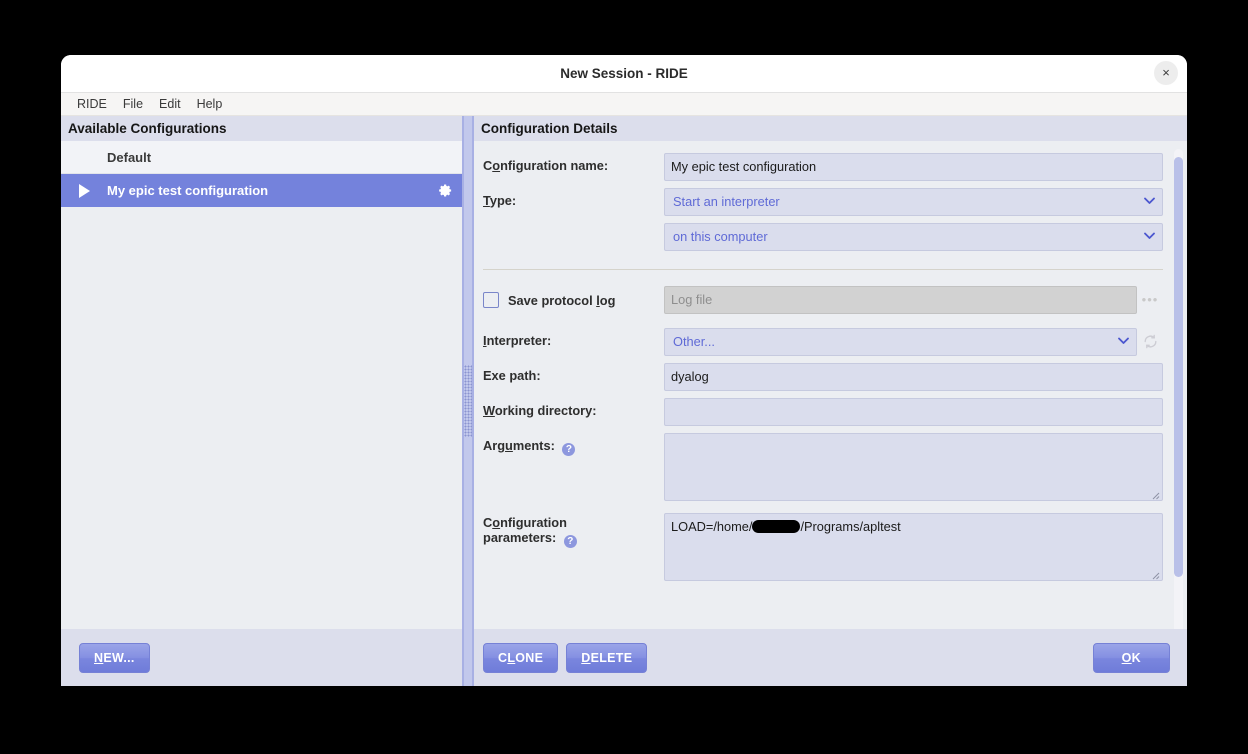 The height and width of the screenshot is (754, 1248). What do you see at coordinates (573, 530) in the screenshot?
I see `configuration-parameters-label: Configuration parameters: ?` at bounding box center [573, 530].